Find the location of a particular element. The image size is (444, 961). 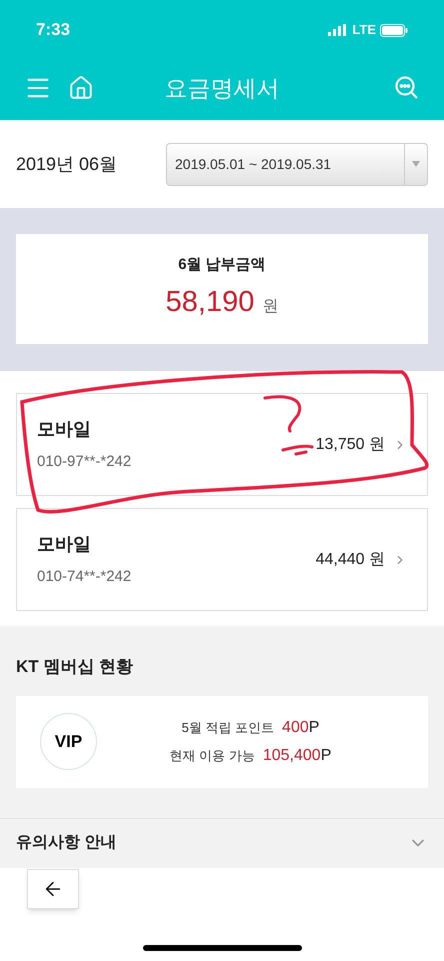

home-icon is located at coordinates (81, 88).